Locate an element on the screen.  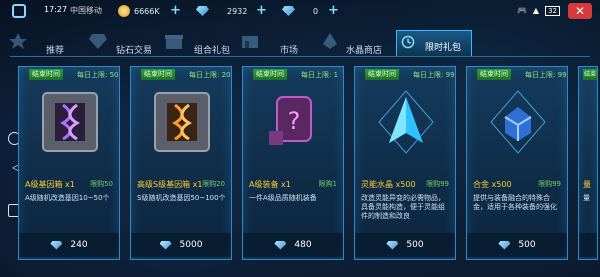
wifi-icon: ▲ is located at coordinates (536, 10).